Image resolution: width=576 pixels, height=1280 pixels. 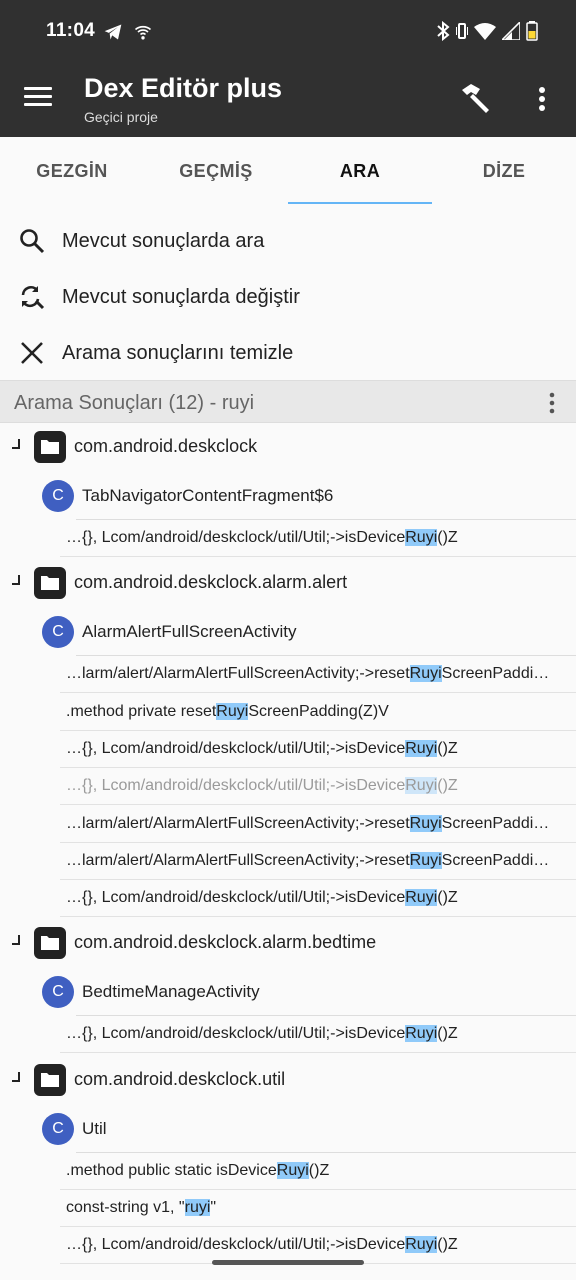 I want to click on build-button, so click(x=475, y=98).